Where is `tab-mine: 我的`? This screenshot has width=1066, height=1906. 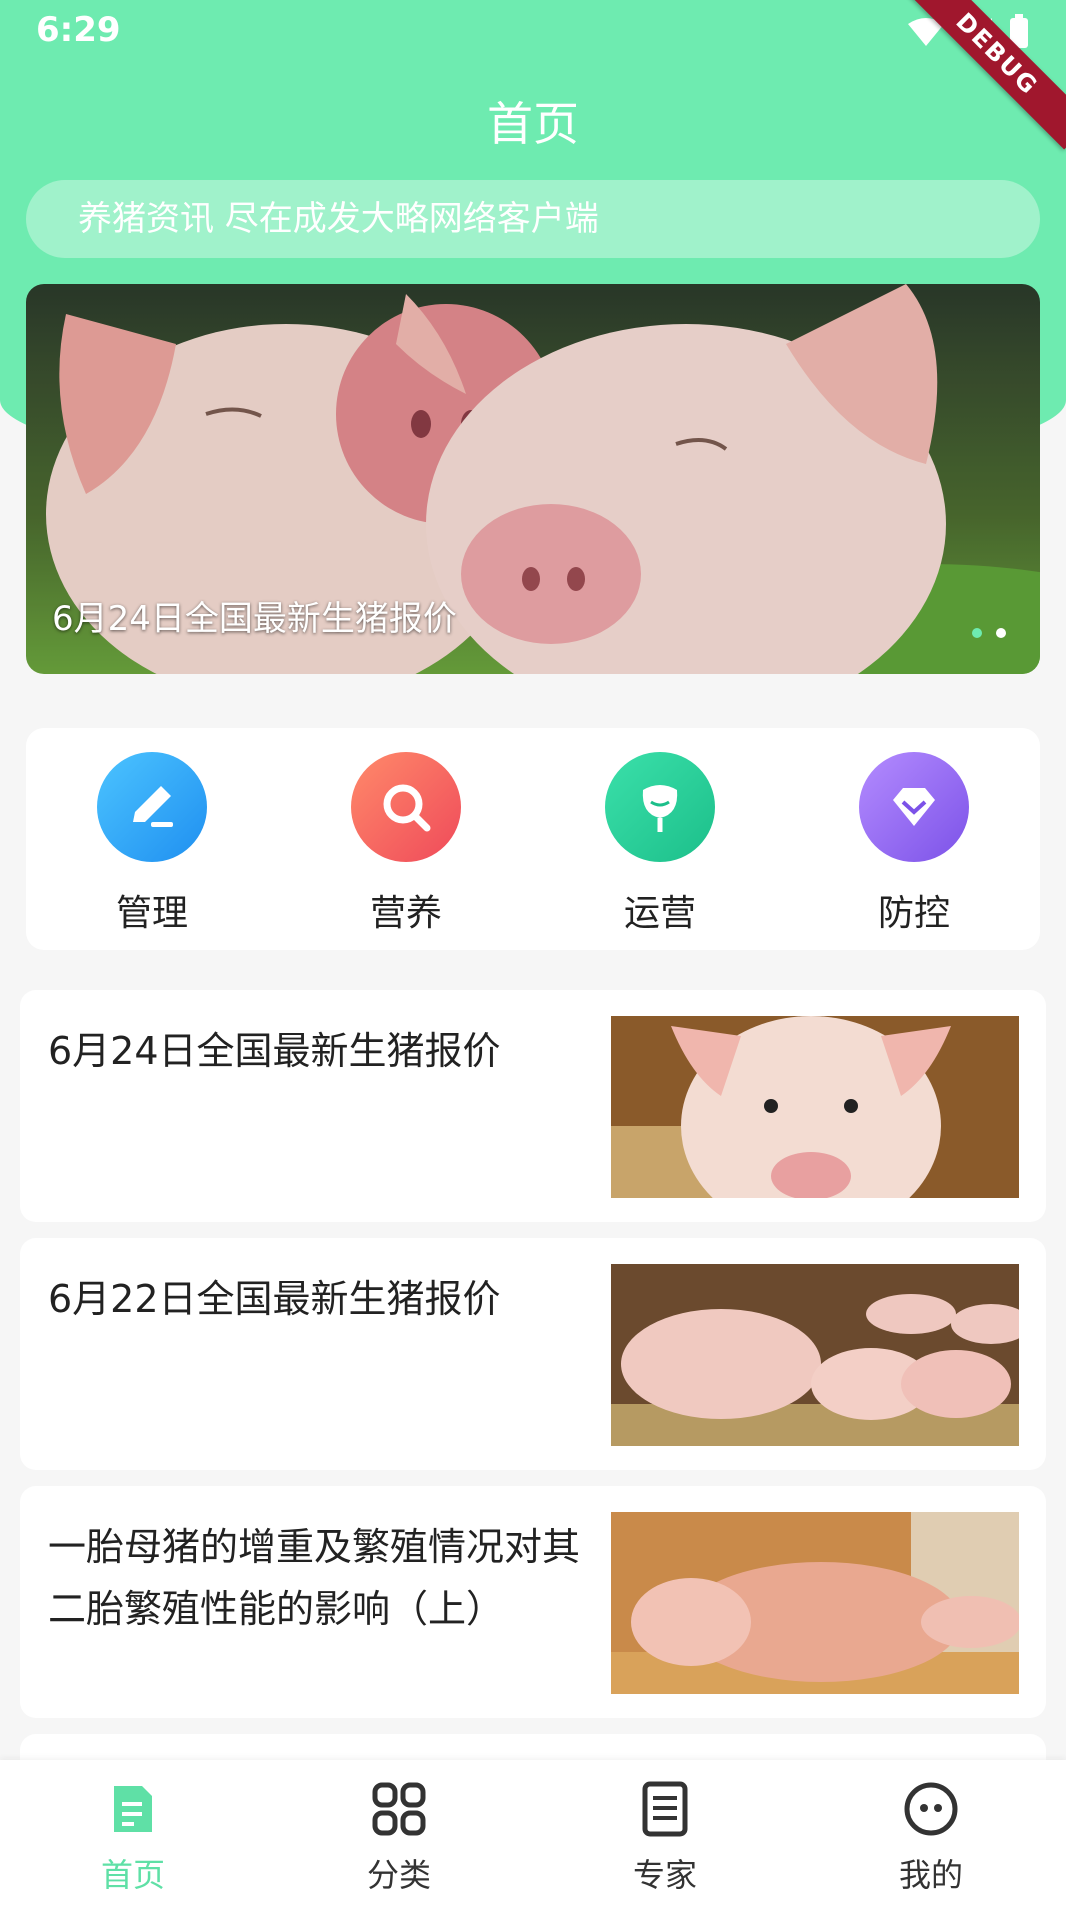
tab-mine: 我的 is located at coordinates (931, 1836).